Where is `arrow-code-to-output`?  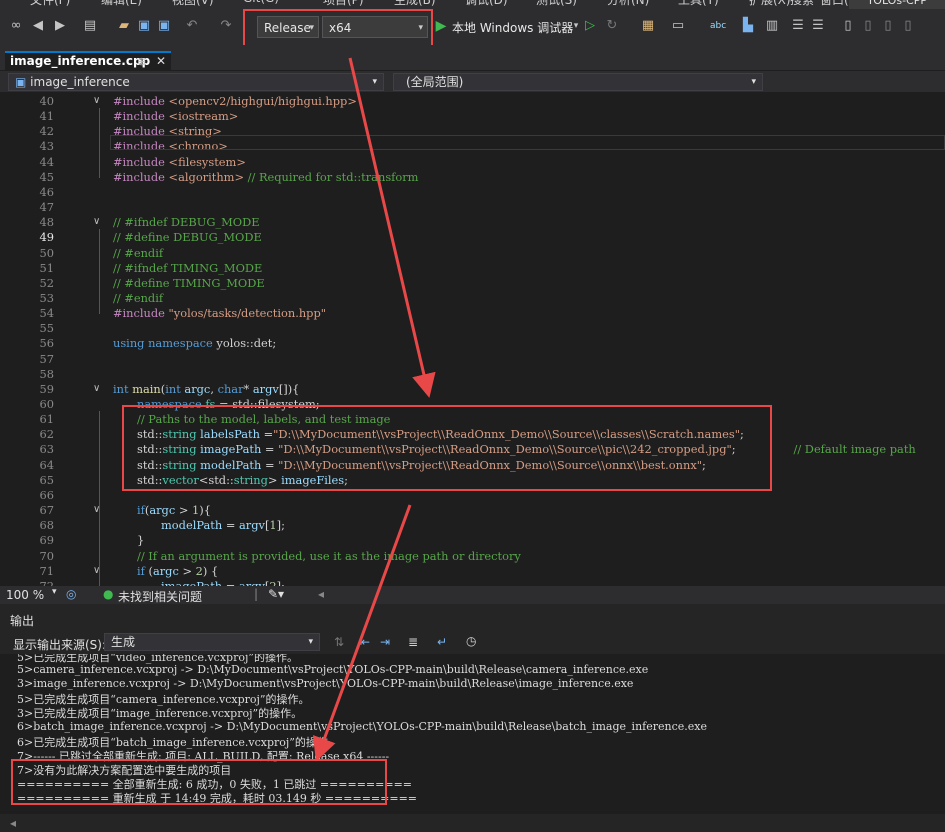
arrow-code-to-output is located at coordinates (362, 633).